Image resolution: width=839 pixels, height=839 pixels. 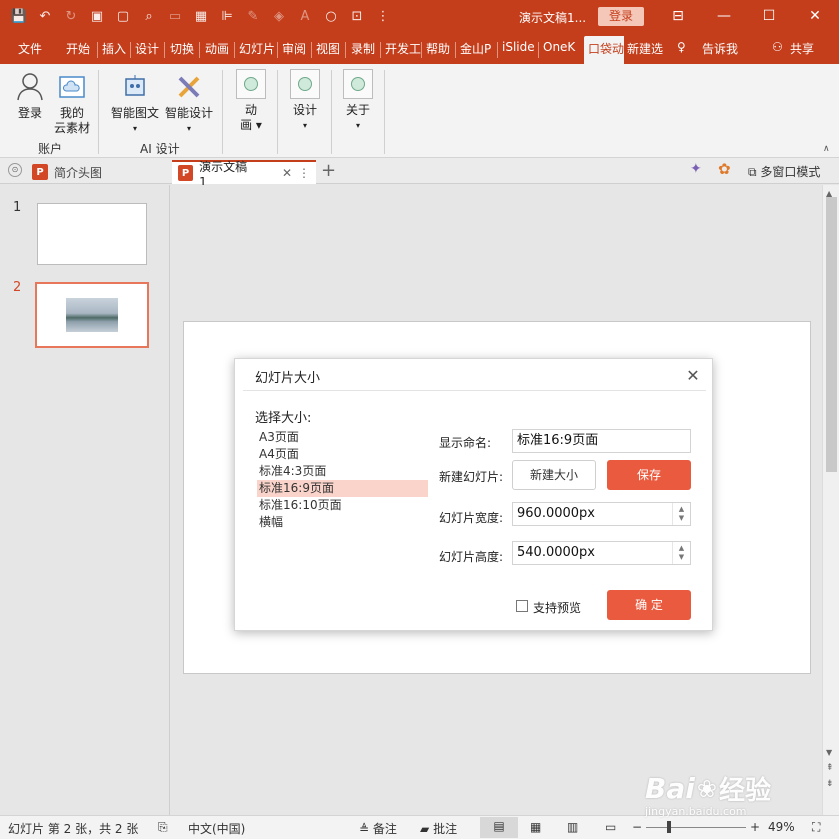 What do you see at coordinates (305, 84) in the screenshot?
I see `design-icon` at bounding box center [305, 84].